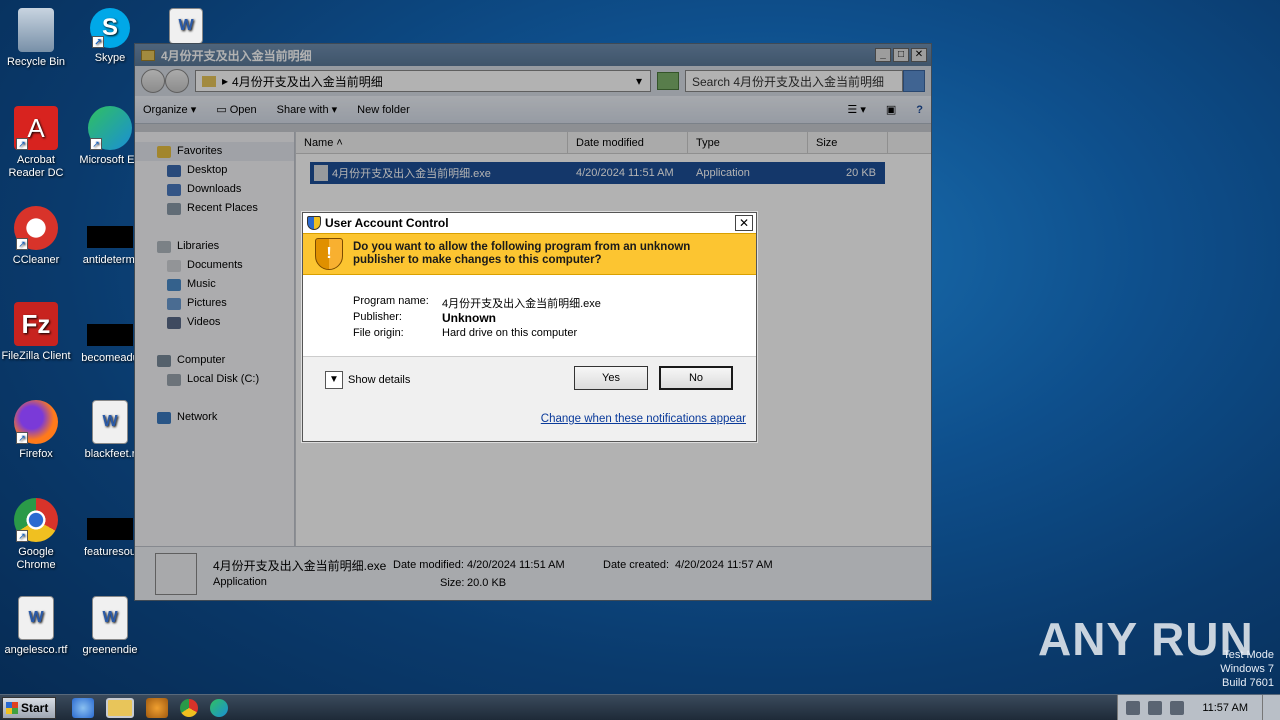 The width and height of the screenshot is (1280, 720). Describe the element at coordinates (174, 170) in the screenshot. I see `desktop-icon` at that location.